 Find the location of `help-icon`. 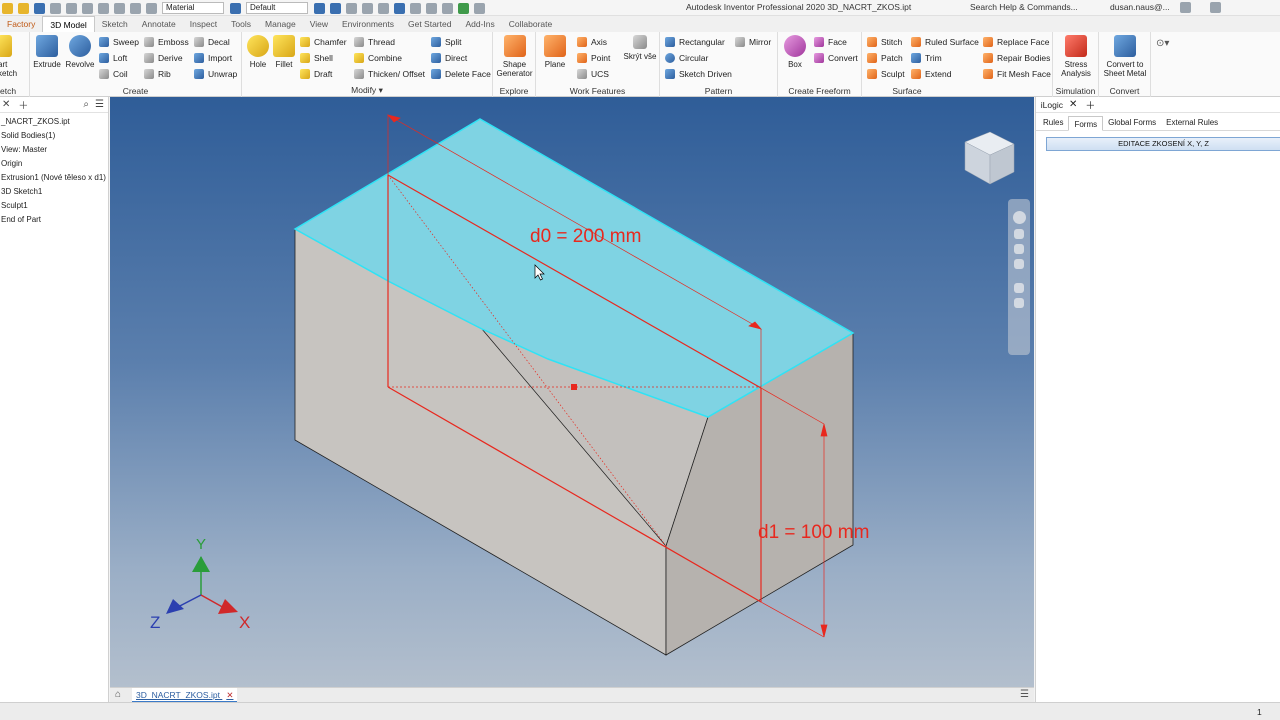

help-icon is located at coordinates (1215, 7).